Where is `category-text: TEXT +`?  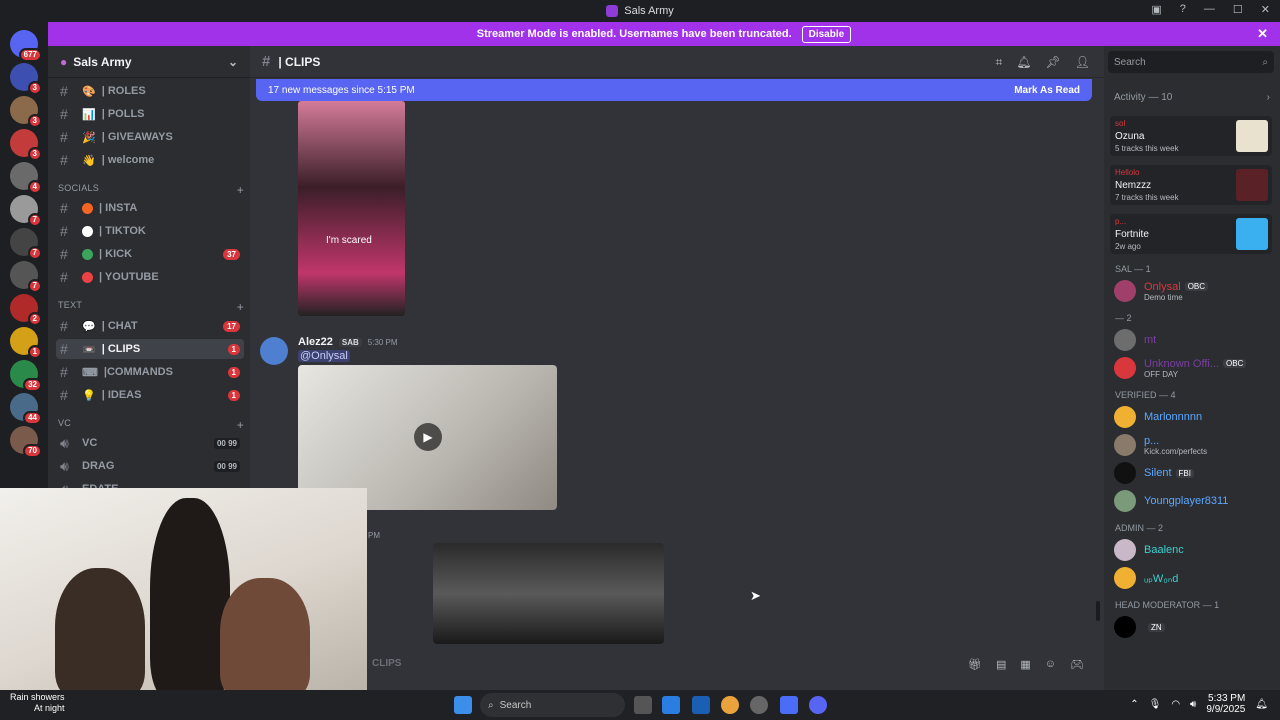 category-text: TEXT + is located at coordinates (151, 307).